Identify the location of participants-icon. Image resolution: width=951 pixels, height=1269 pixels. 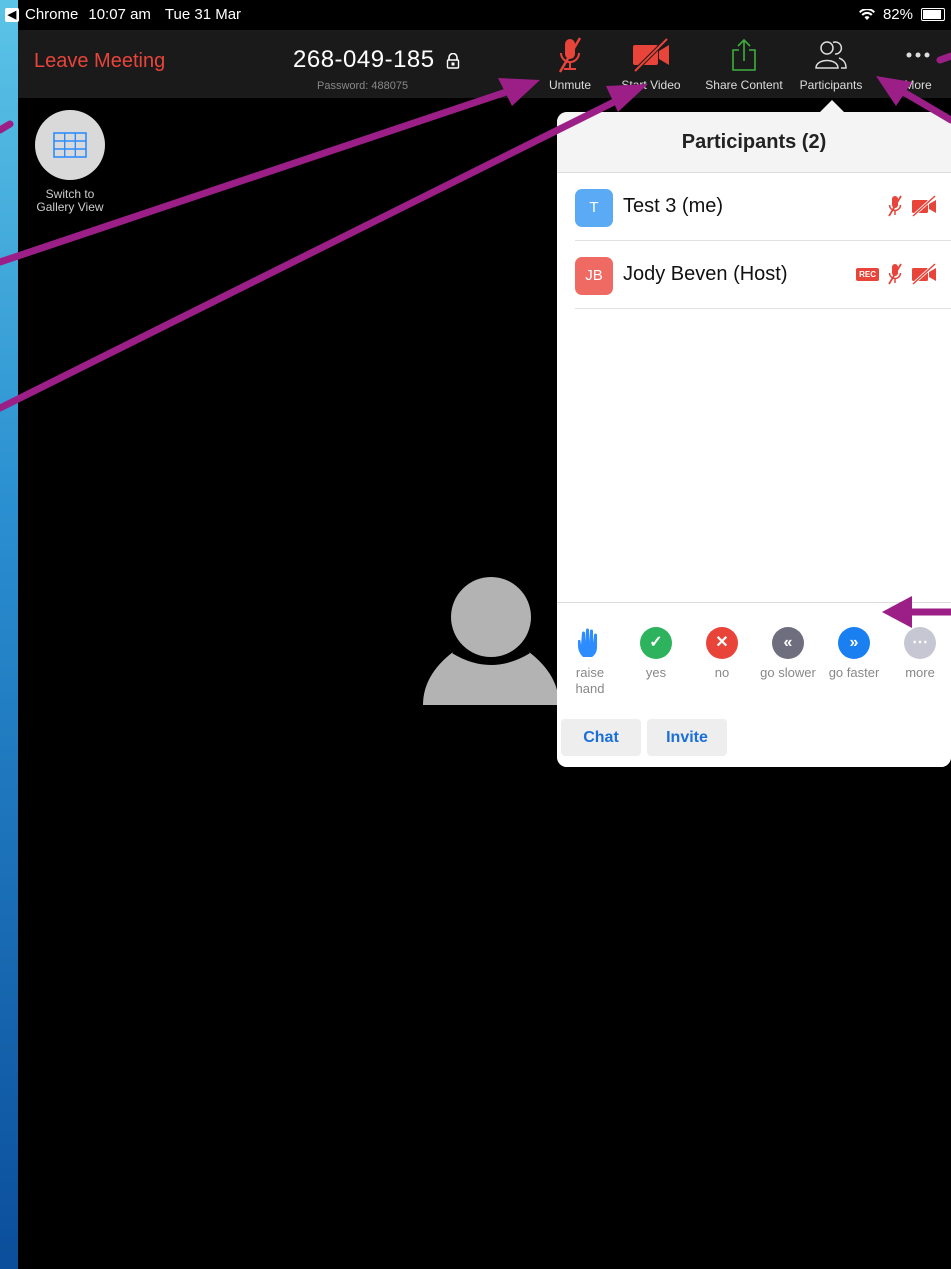
(831, 55).